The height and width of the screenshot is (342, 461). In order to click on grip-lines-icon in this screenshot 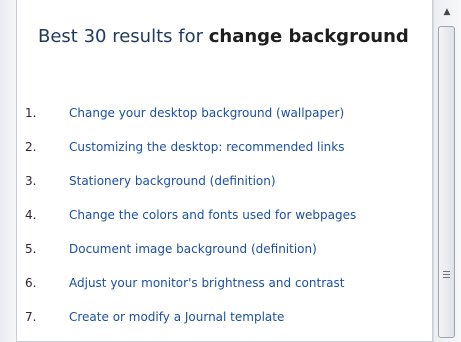, I will do `click(446, 275)`.